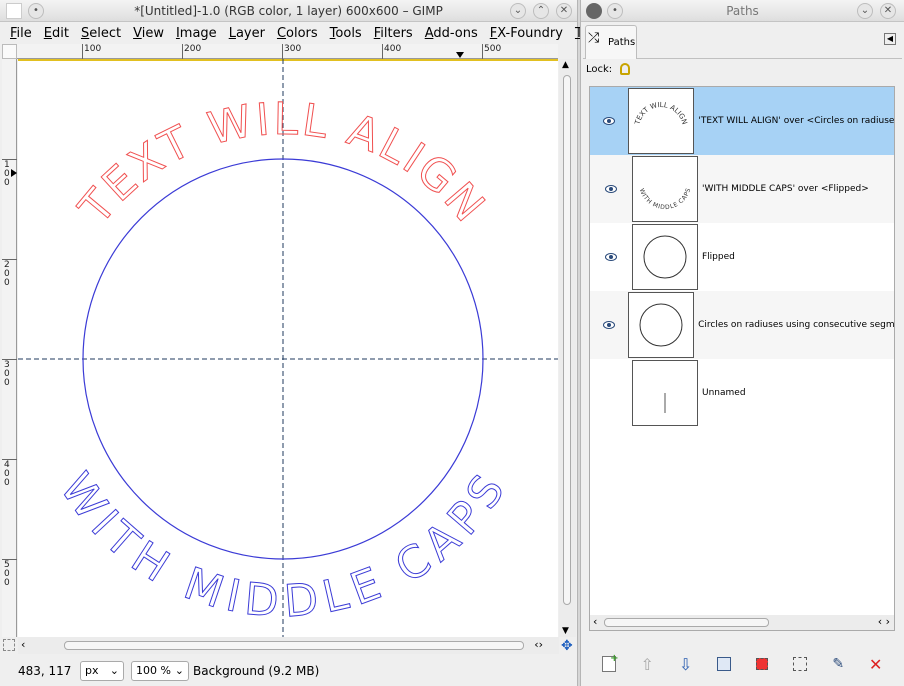  What do you see at coordinates (9, 645) in the screenshot?
I see `quick-mask-toggle` at bounding box center [9, 645].